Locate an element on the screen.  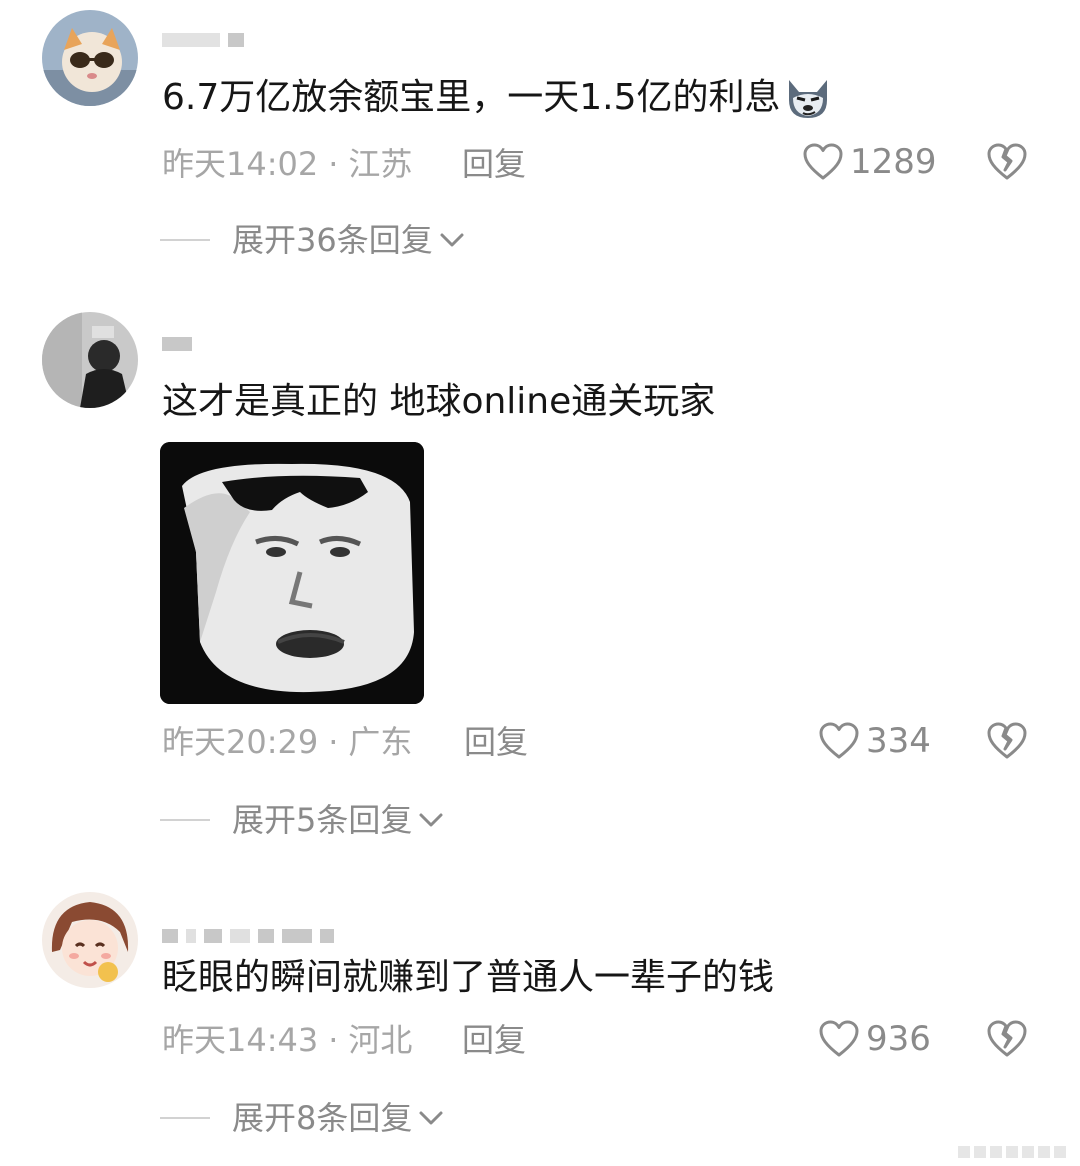
comment-text: 眨眼的瞬间就赚到了普通人一辈子的钱 is located at coordinates (468, 977).